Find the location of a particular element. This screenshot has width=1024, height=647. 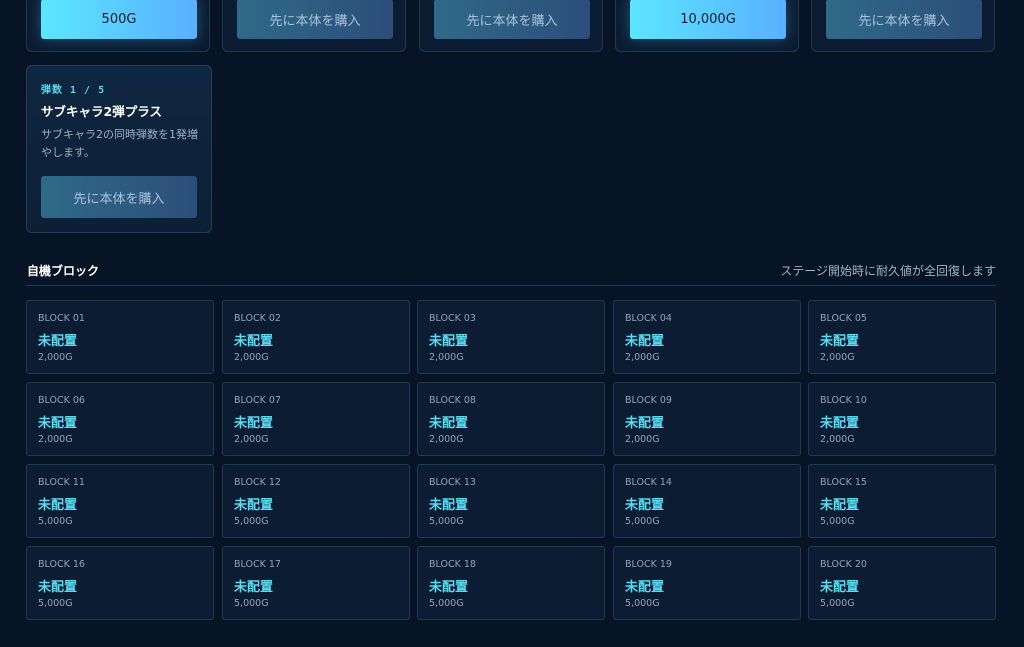

upgrade-description: サブキャラ2の同時弾数を1発増やします。 is located at coordinates (119, 143).